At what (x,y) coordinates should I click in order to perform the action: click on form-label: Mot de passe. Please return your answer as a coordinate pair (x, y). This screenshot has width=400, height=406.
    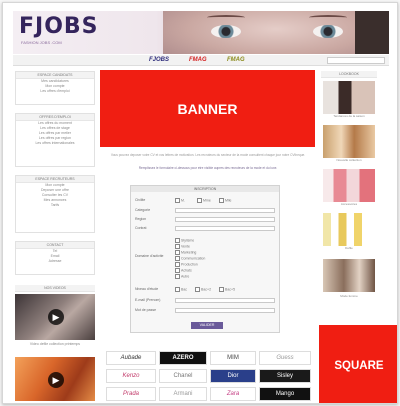
    Looking at the image, I should click on (146, 310).